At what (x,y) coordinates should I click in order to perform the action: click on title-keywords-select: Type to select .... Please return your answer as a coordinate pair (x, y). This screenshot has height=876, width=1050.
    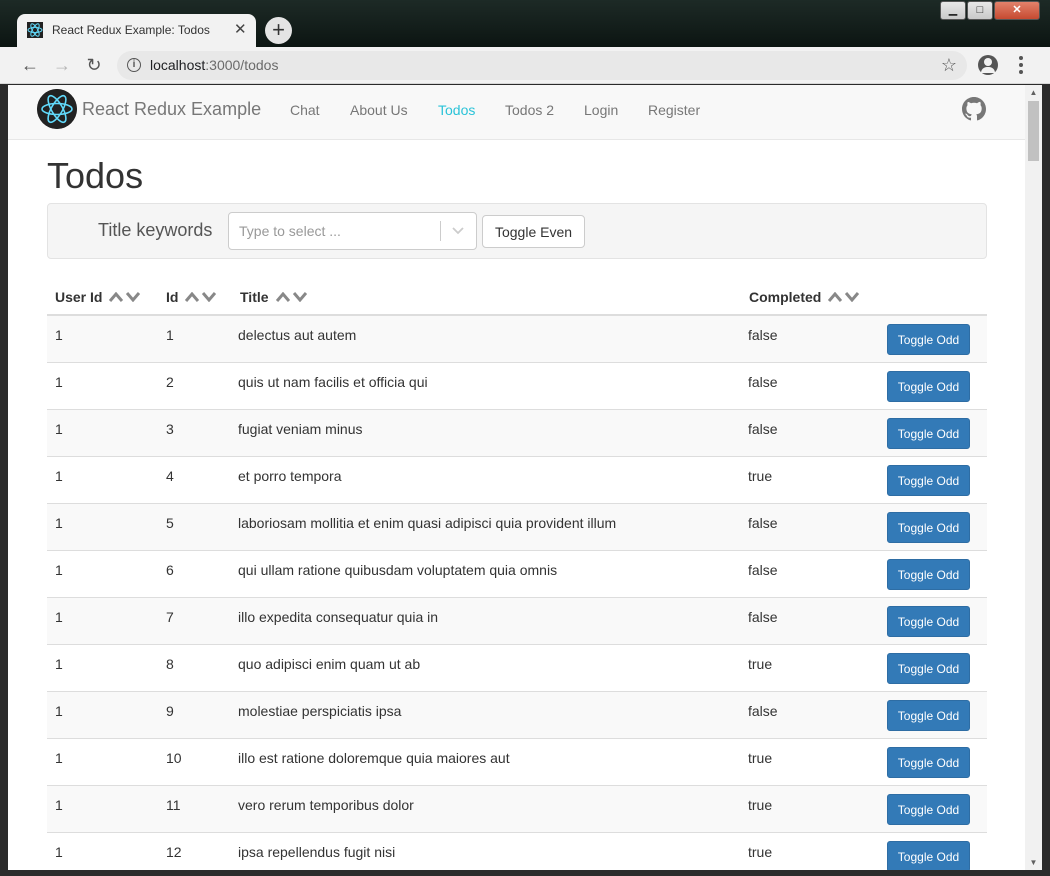
    Looking at the image, I should click on (352, 231).